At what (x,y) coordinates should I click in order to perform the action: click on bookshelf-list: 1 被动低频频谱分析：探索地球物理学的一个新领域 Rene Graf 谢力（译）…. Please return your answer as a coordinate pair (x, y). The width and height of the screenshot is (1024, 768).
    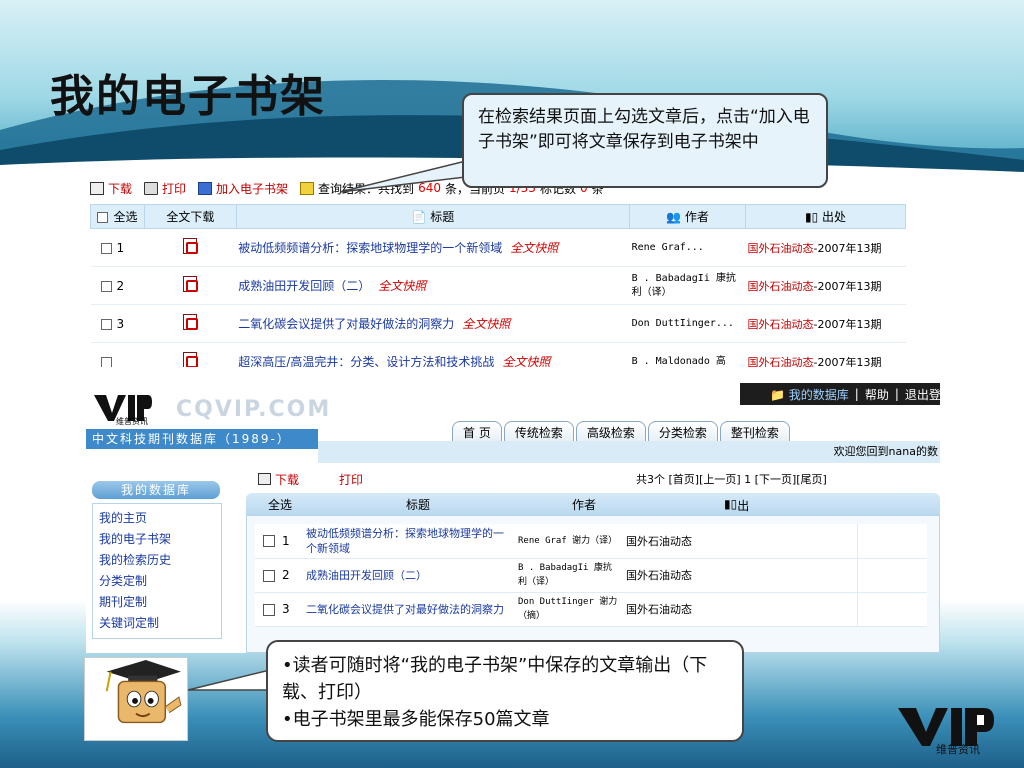
    Looking at the image, I should click on (593, 584).